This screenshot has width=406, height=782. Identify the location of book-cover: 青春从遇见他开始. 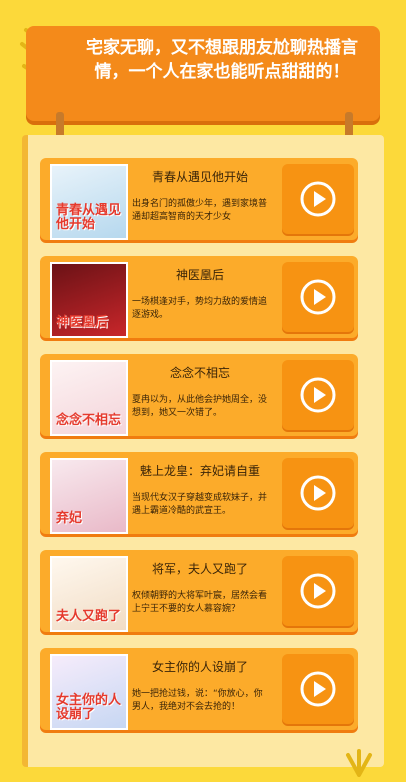
(89, 202).